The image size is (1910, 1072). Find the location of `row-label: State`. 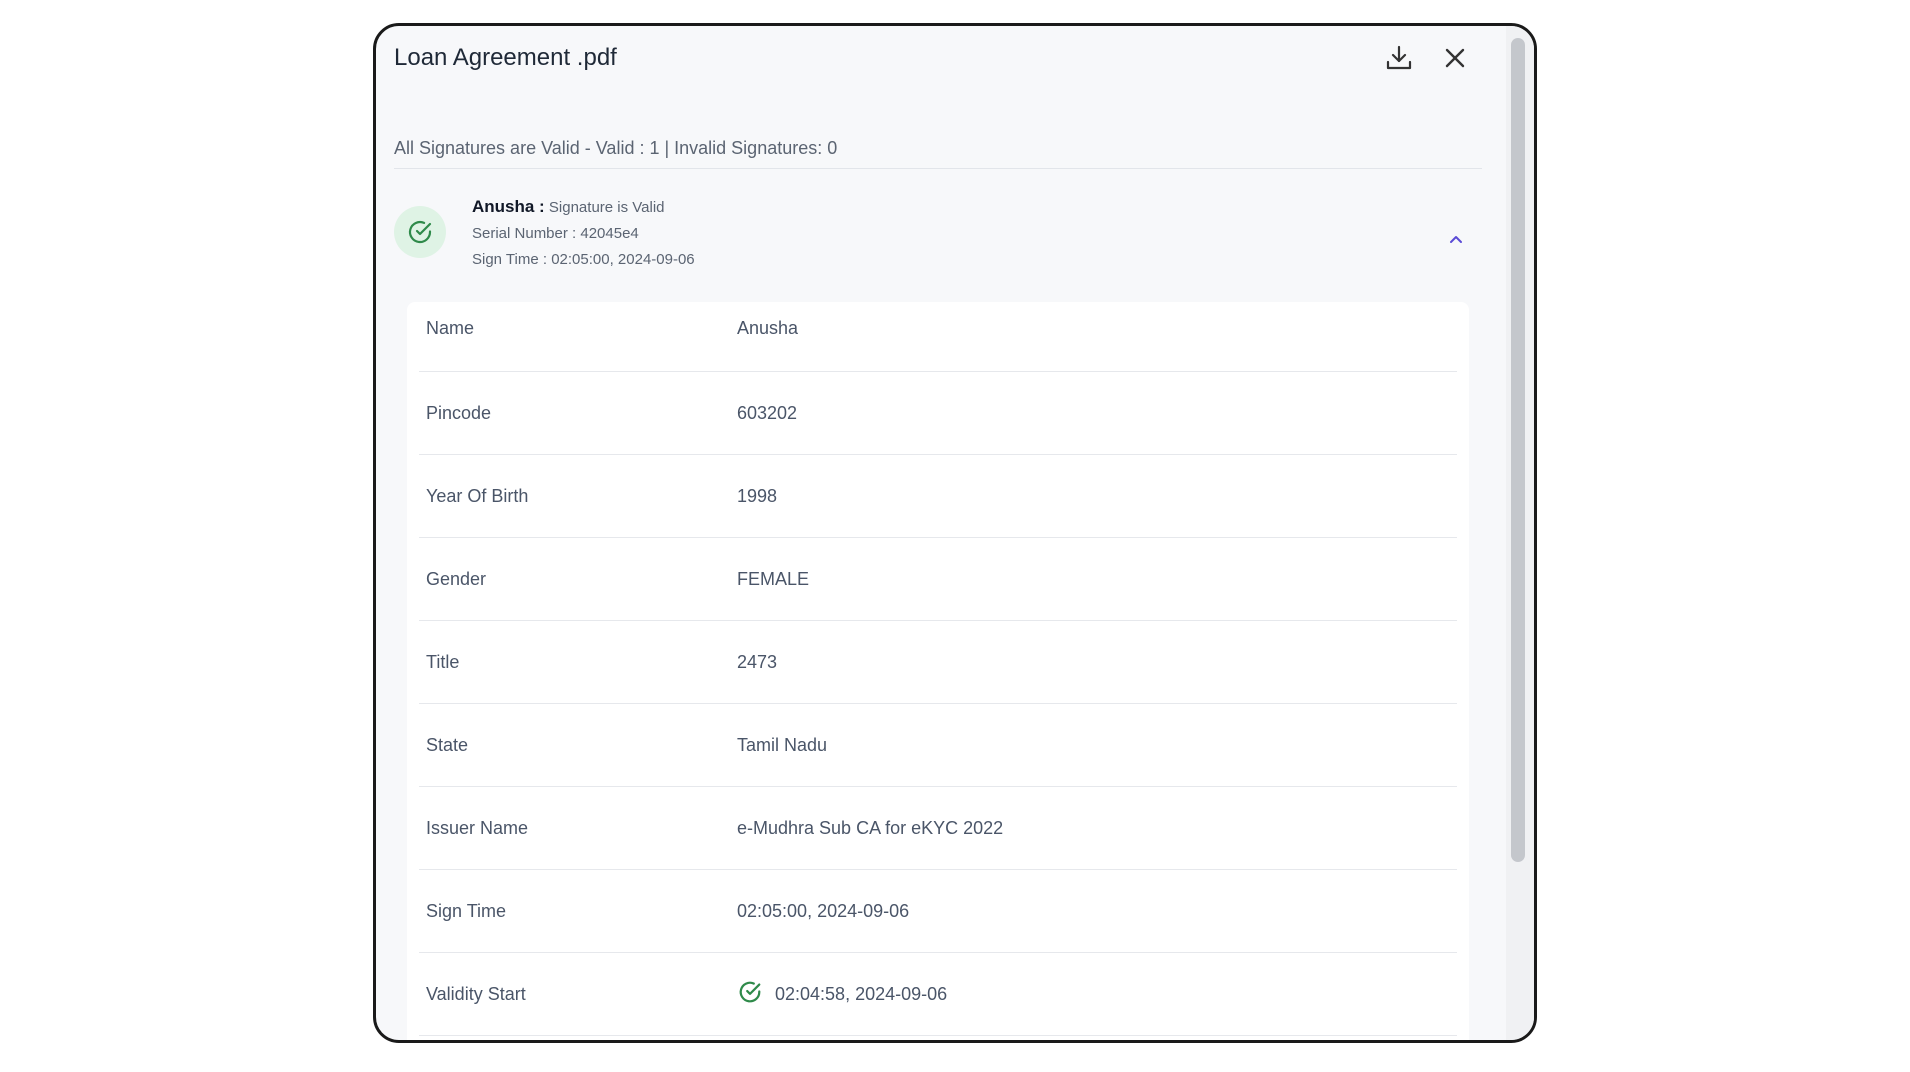

row-label: State is located at coordinates (447, 744).